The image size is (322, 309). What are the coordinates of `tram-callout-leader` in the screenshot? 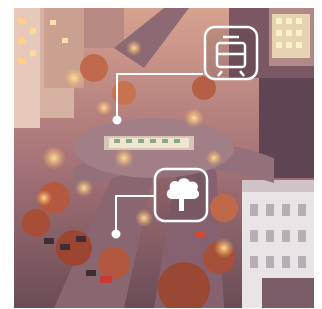 It's located at (159, 96).